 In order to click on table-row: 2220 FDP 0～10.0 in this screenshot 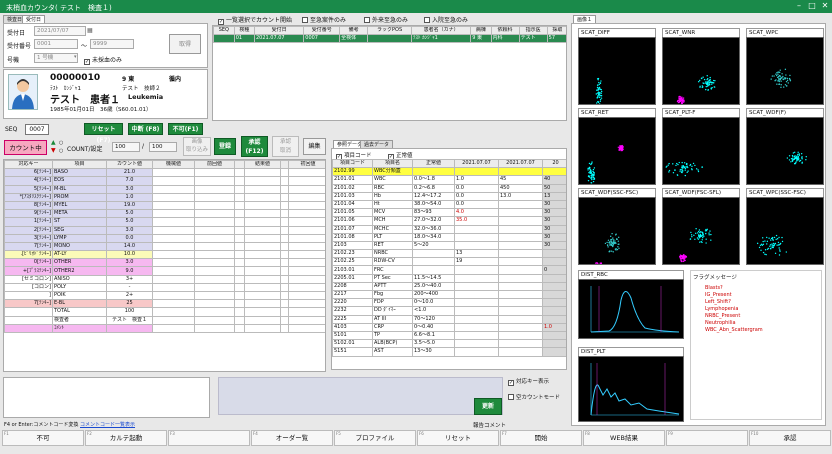, I will do `click(450, 303)`.